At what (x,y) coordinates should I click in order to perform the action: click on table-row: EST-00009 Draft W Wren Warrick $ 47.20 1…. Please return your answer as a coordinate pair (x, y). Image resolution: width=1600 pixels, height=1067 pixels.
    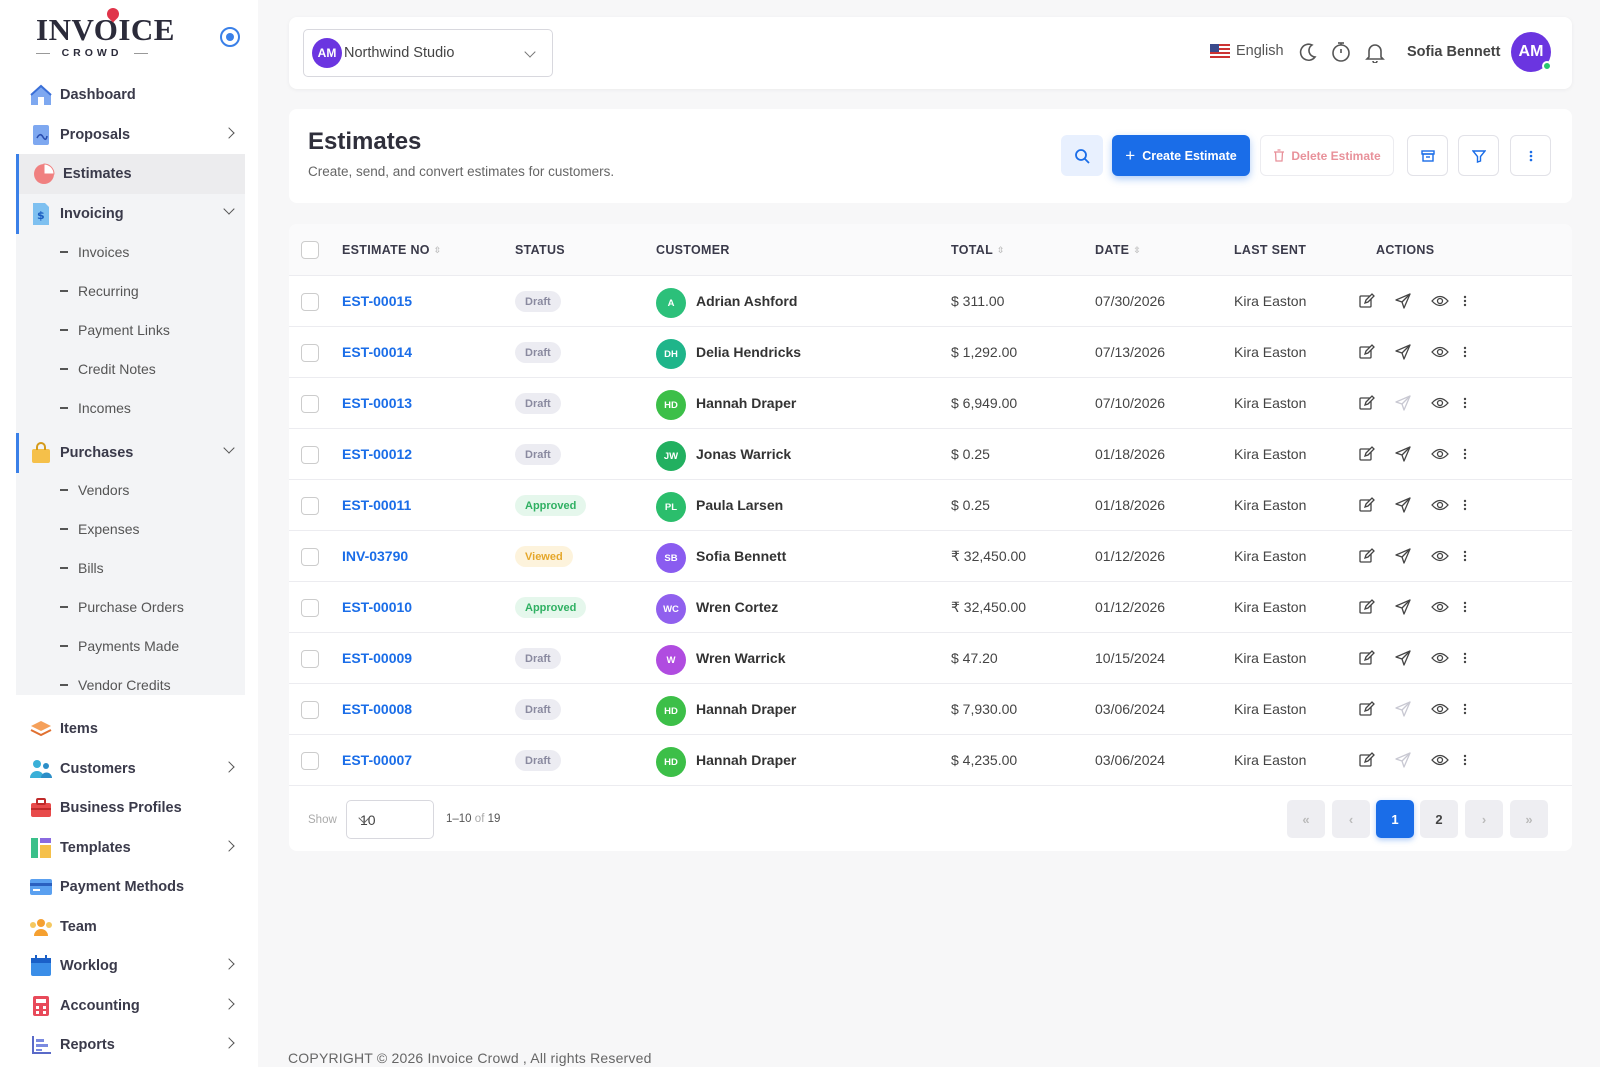
    Looking at the image, I should click on (930, 658).